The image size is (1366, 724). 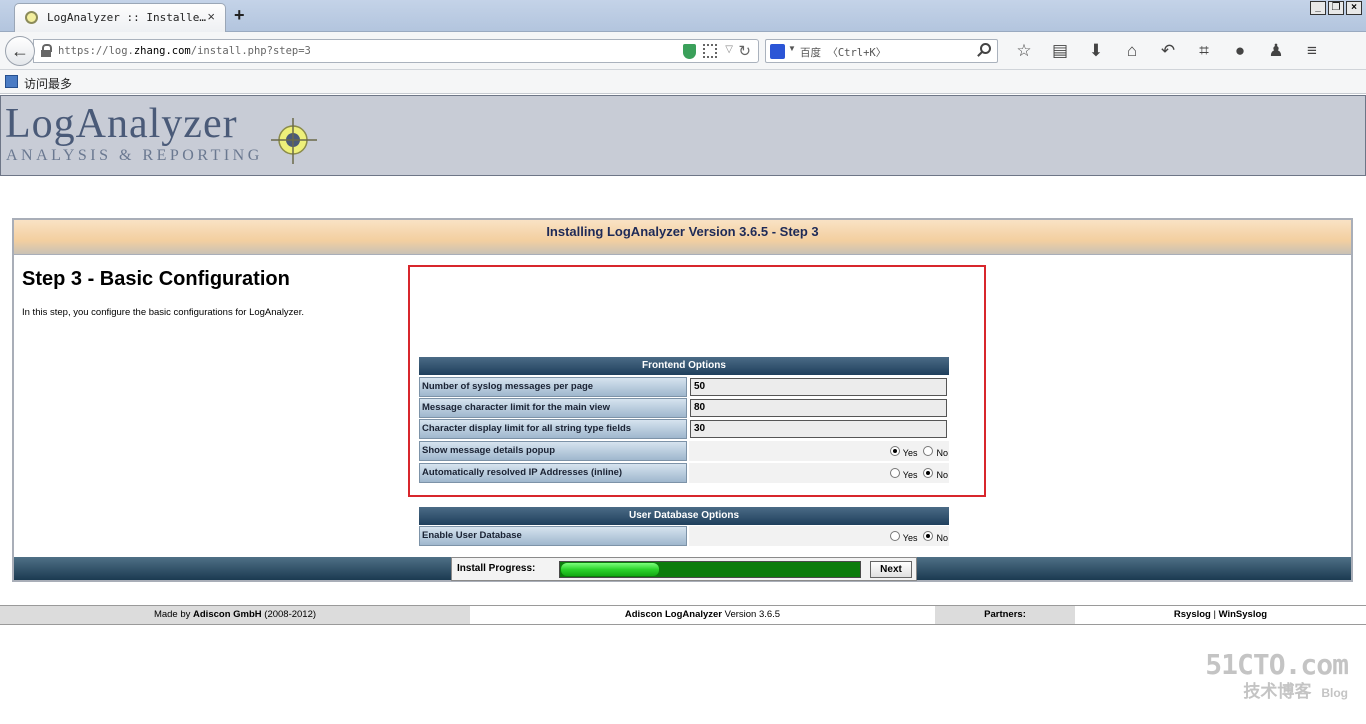 I want to click on footer-product: Adiscon LogAnalyzer Version 3.6.5, so click(x=702, y=615).